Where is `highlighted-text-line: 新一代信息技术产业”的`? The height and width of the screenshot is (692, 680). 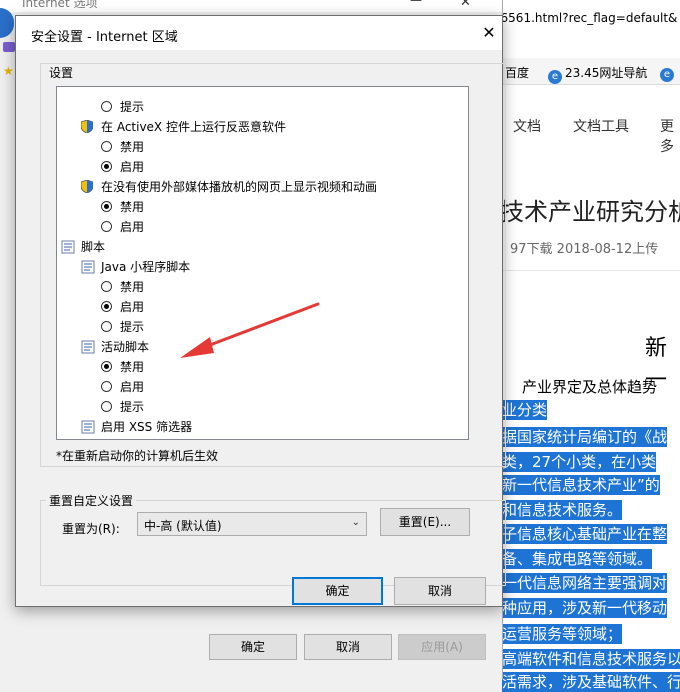
highlighted-text-line: 新一代信息技术产业”的 is located at coordinates (581, 485).